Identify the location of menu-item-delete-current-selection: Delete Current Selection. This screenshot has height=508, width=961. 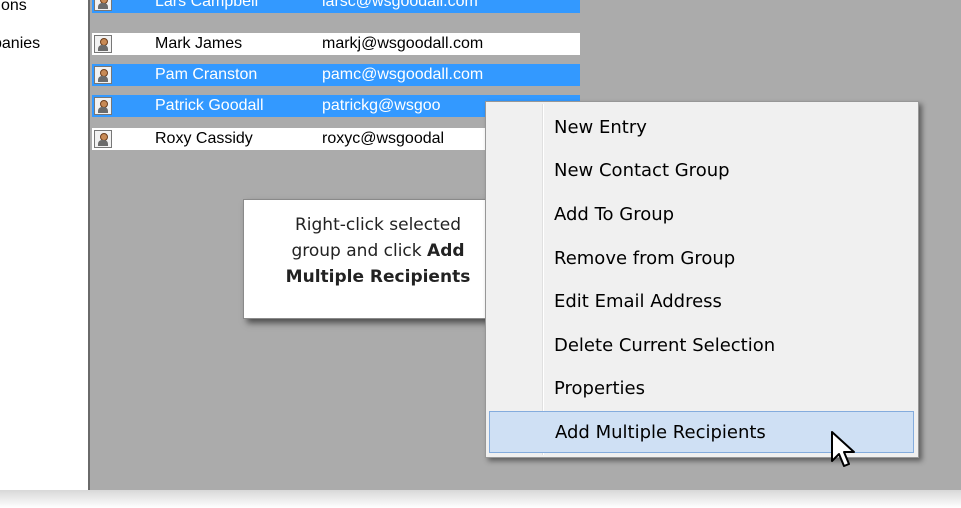
(701, 346).